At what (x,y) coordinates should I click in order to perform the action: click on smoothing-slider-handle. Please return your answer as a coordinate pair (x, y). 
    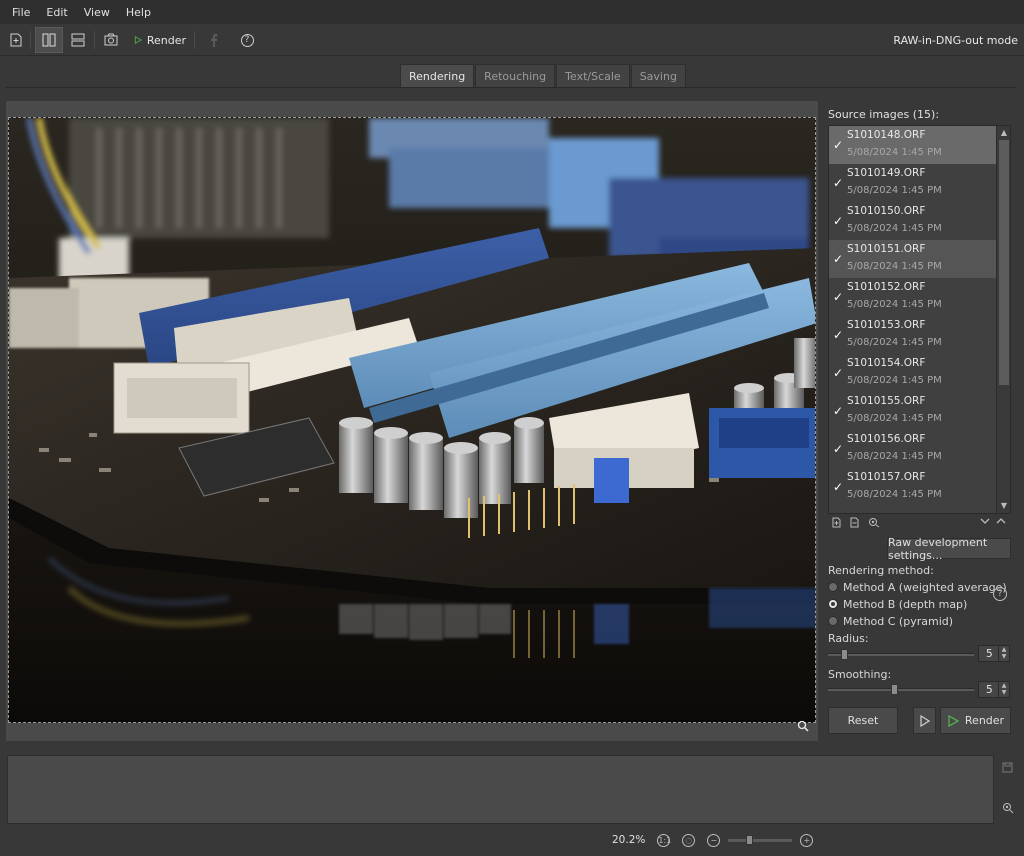
    Looking at the image, I should click on (894, 689).